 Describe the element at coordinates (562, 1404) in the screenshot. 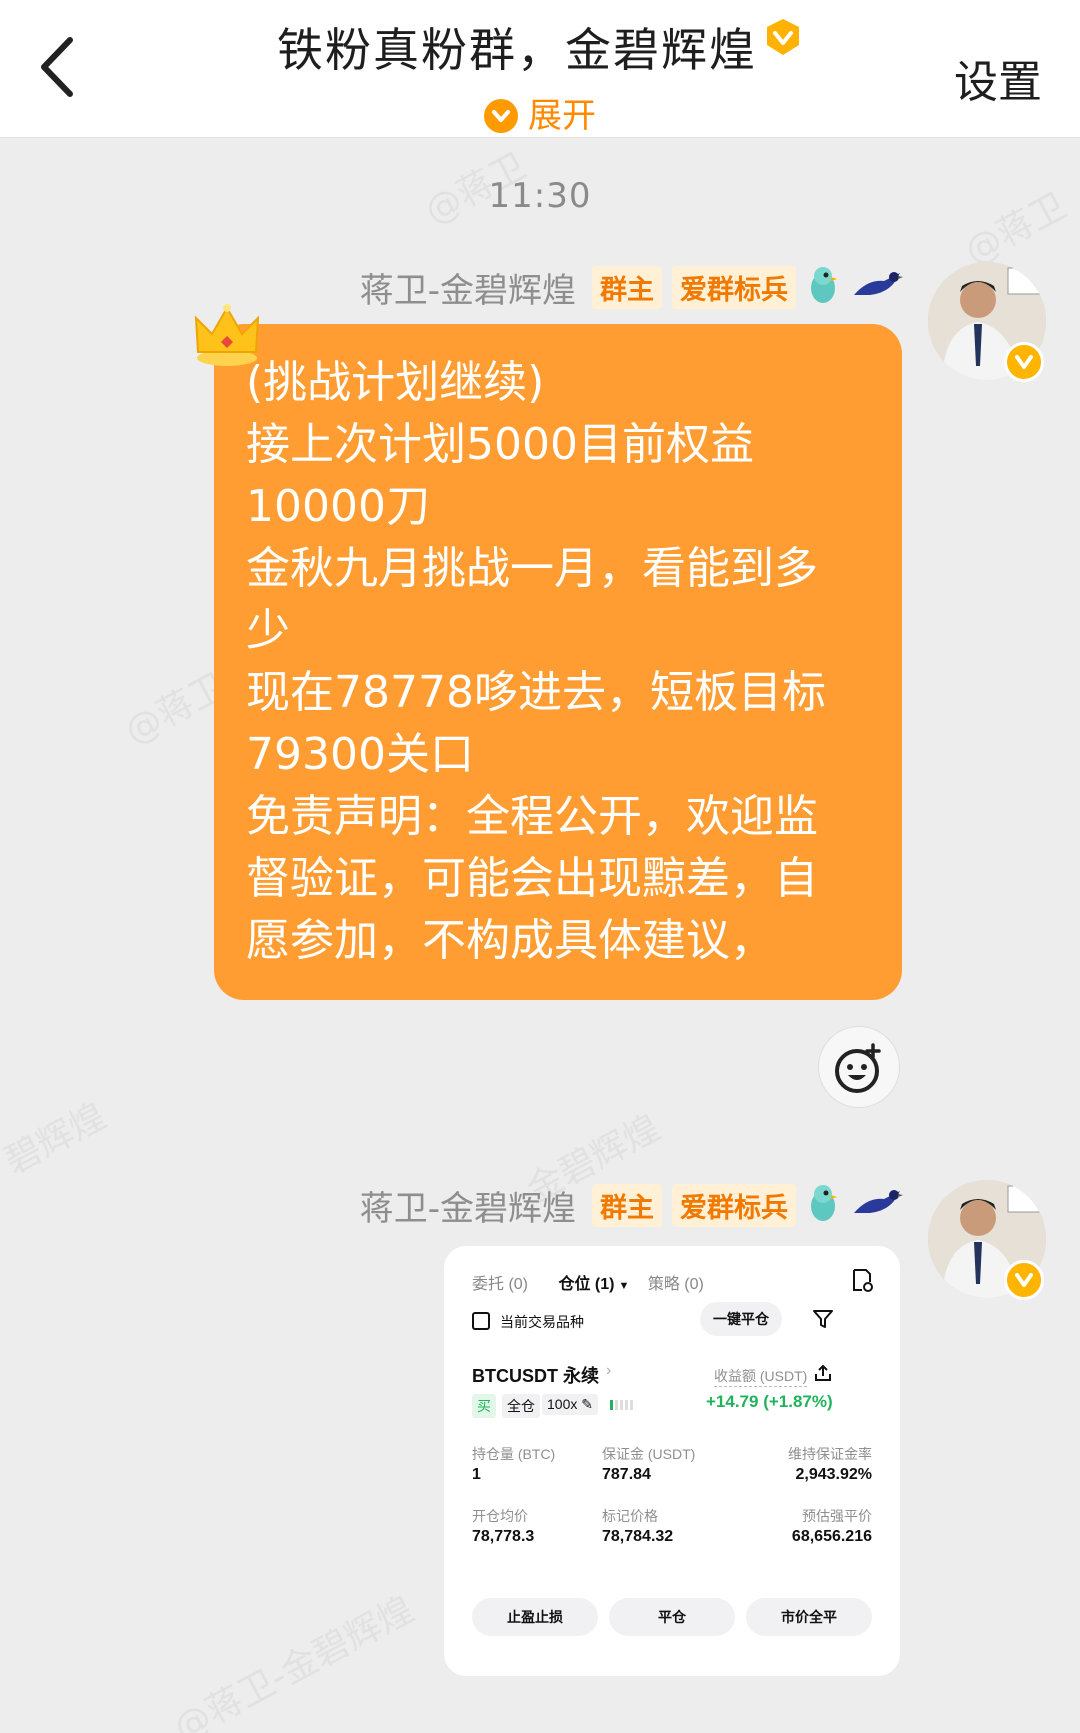

I see `leverage-value: 100x` at that location.